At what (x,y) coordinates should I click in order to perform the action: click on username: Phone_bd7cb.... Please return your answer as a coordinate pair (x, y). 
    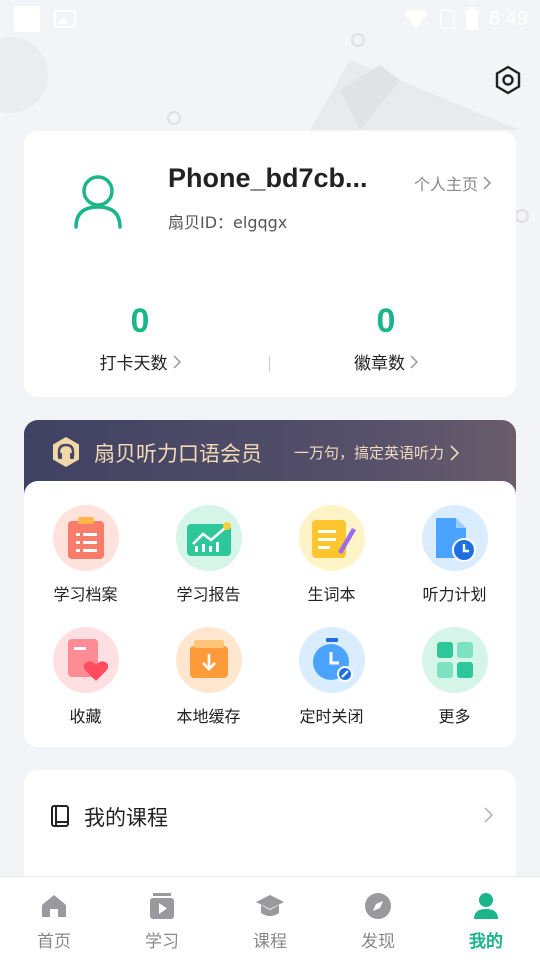
    Looking at the image, I should click on (268, 178).